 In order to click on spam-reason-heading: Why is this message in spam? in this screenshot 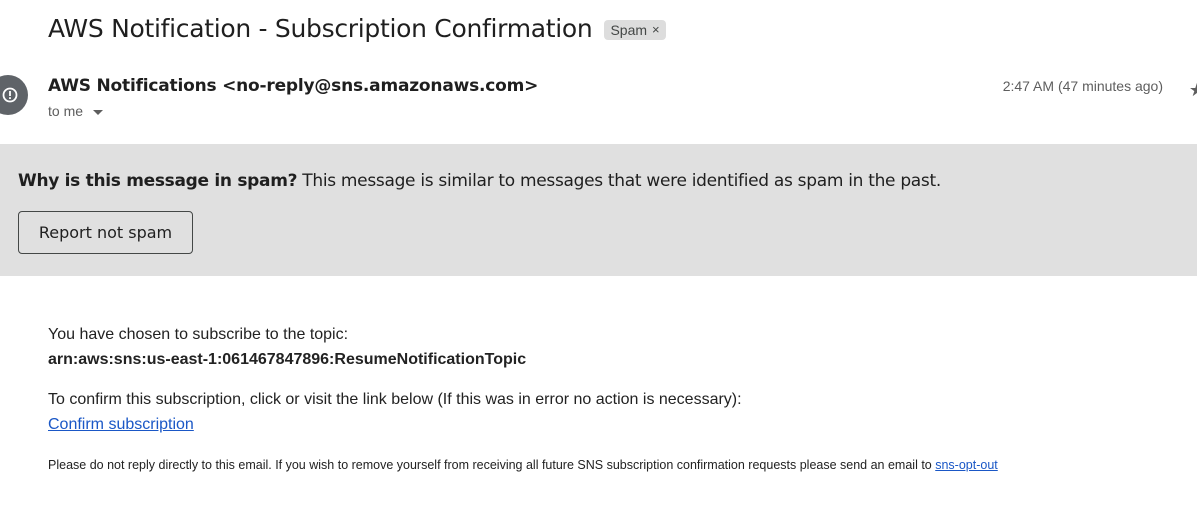, I will do `click(158, 181)`.